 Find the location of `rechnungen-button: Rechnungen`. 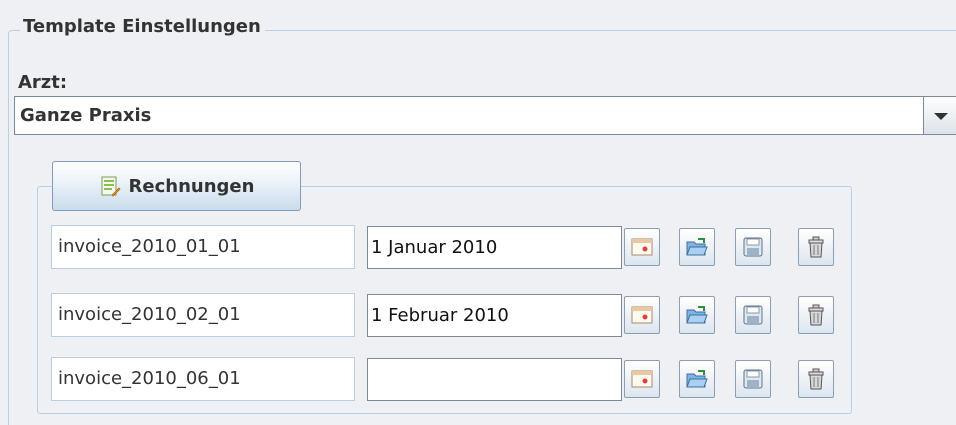

rechnungen-button: Rechnungen is located at coordinates (176, 186).